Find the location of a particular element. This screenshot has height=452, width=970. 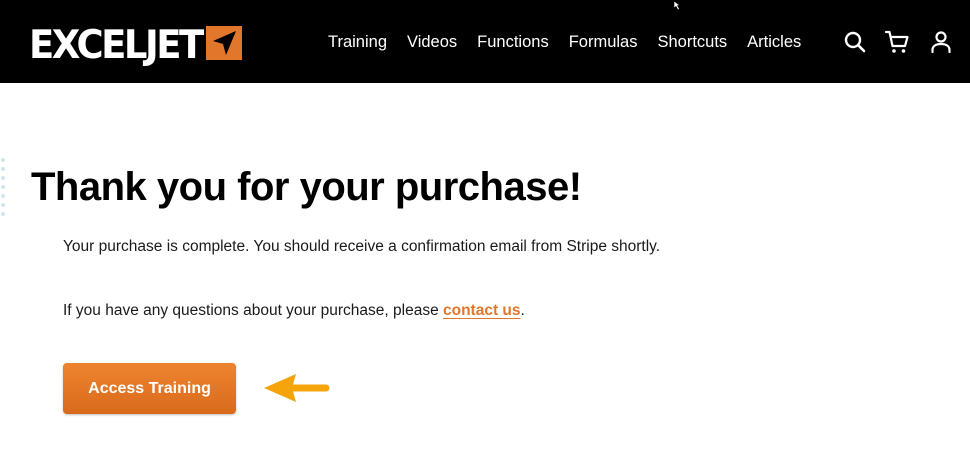

nav-item-training: Training is located at coordinates (357, 42).